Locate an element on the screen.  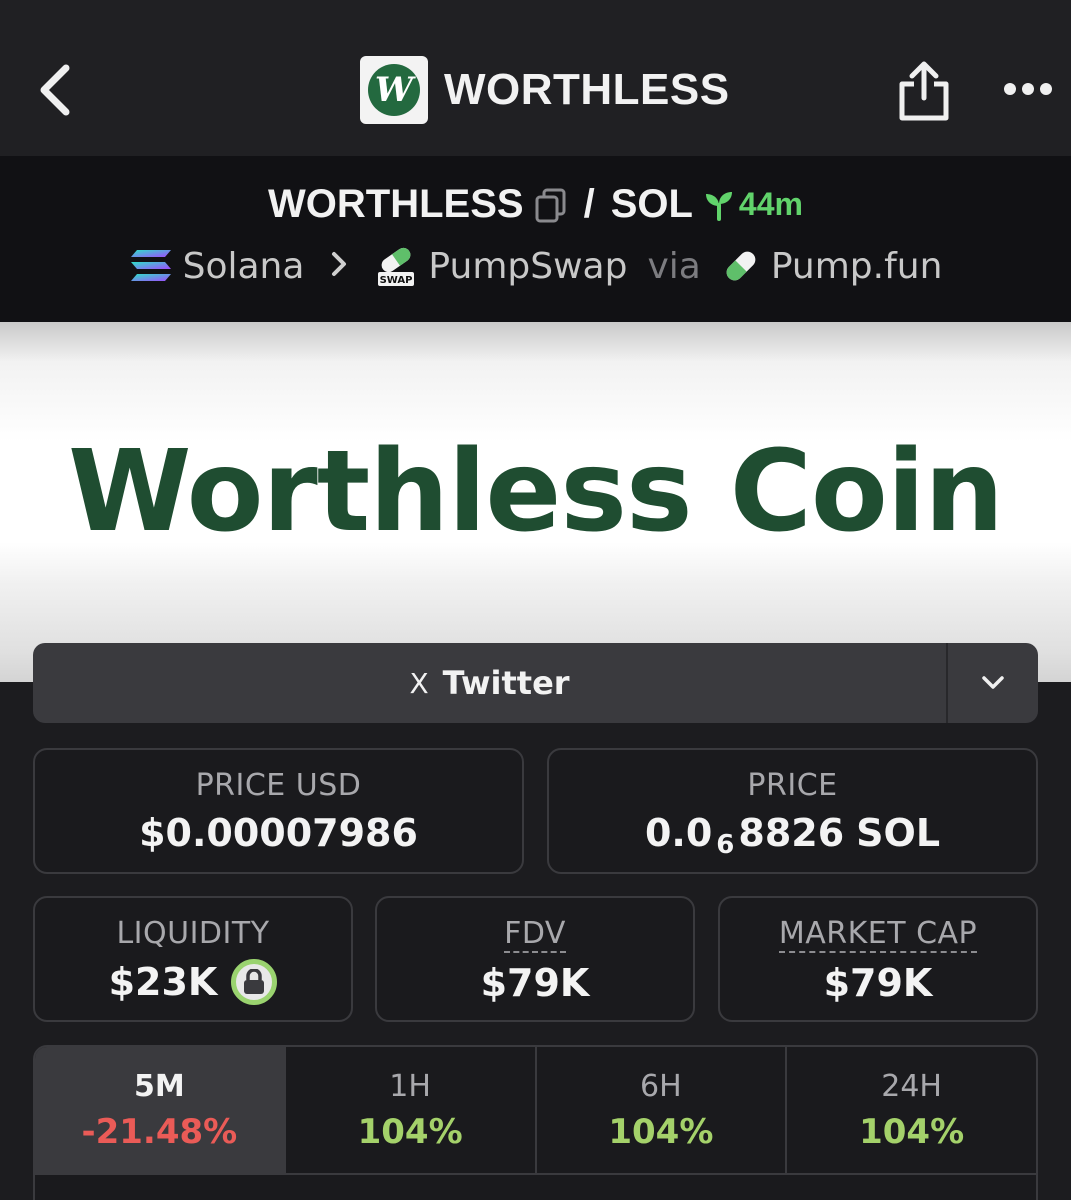
timeframe-tab: 24H 104% is located at coordinates (911, 1110).